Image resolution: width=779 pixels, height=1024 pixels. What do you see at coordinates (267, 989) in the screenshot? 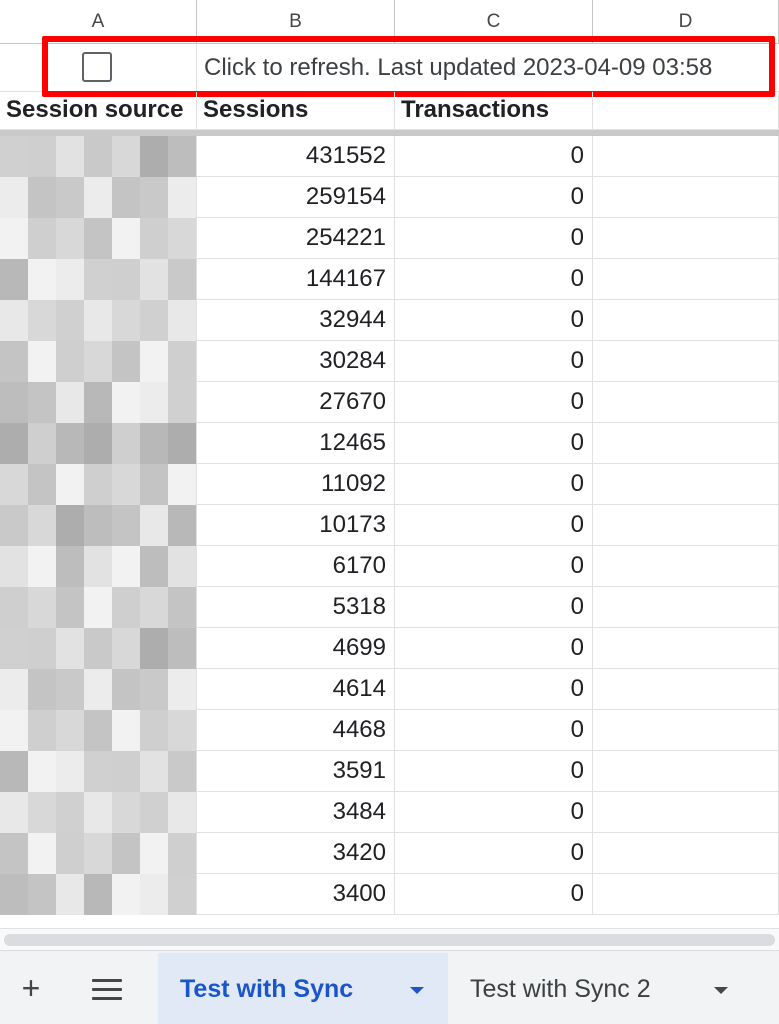
I see `tab-label: Test with Sync` at bounding box center [267, 989].